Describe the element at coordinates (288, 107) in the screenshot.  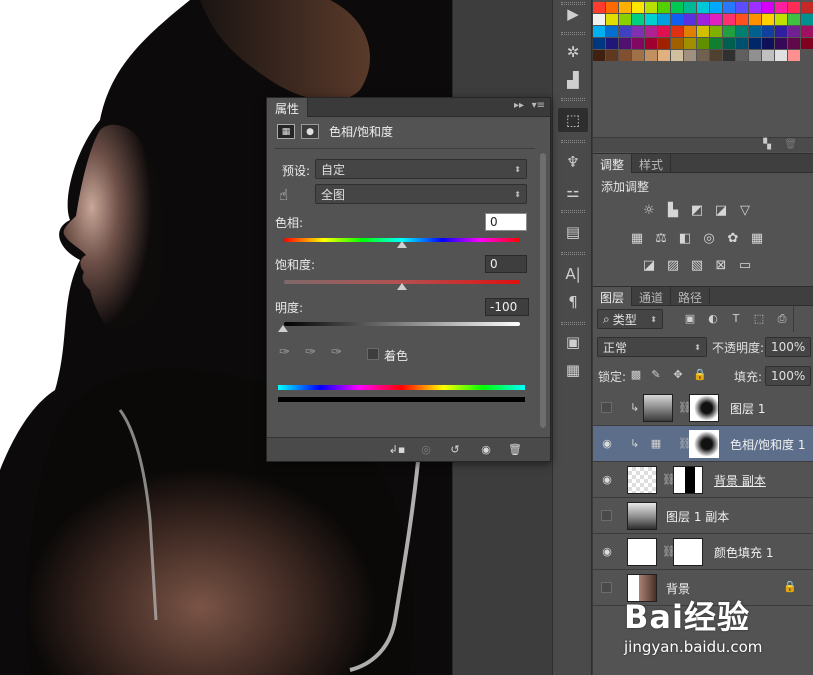
I see `tab-properties: 属性` at that location.